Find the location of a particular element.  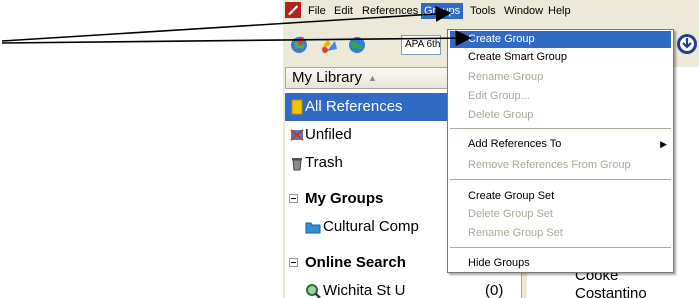

sidebar-item-online-search: Wichita St U (0) is located at coordinates (403, 287).